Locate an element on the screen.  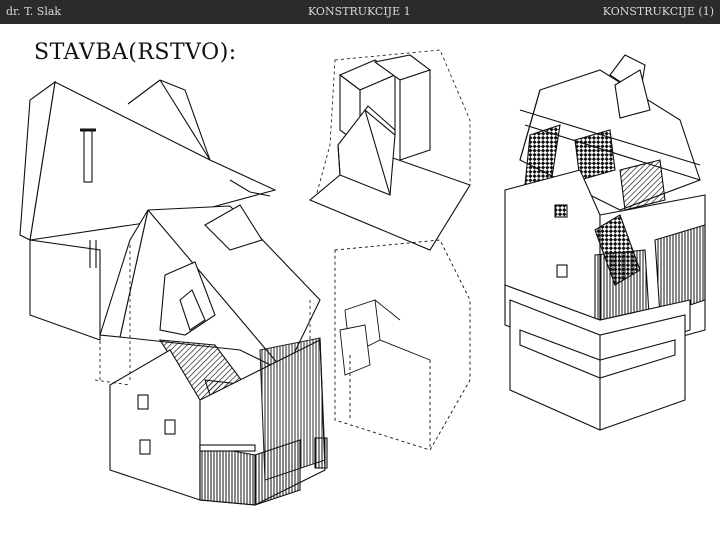
course-title-center: KONSTRUKCIJE 1 is located at coordinates (359, 11).